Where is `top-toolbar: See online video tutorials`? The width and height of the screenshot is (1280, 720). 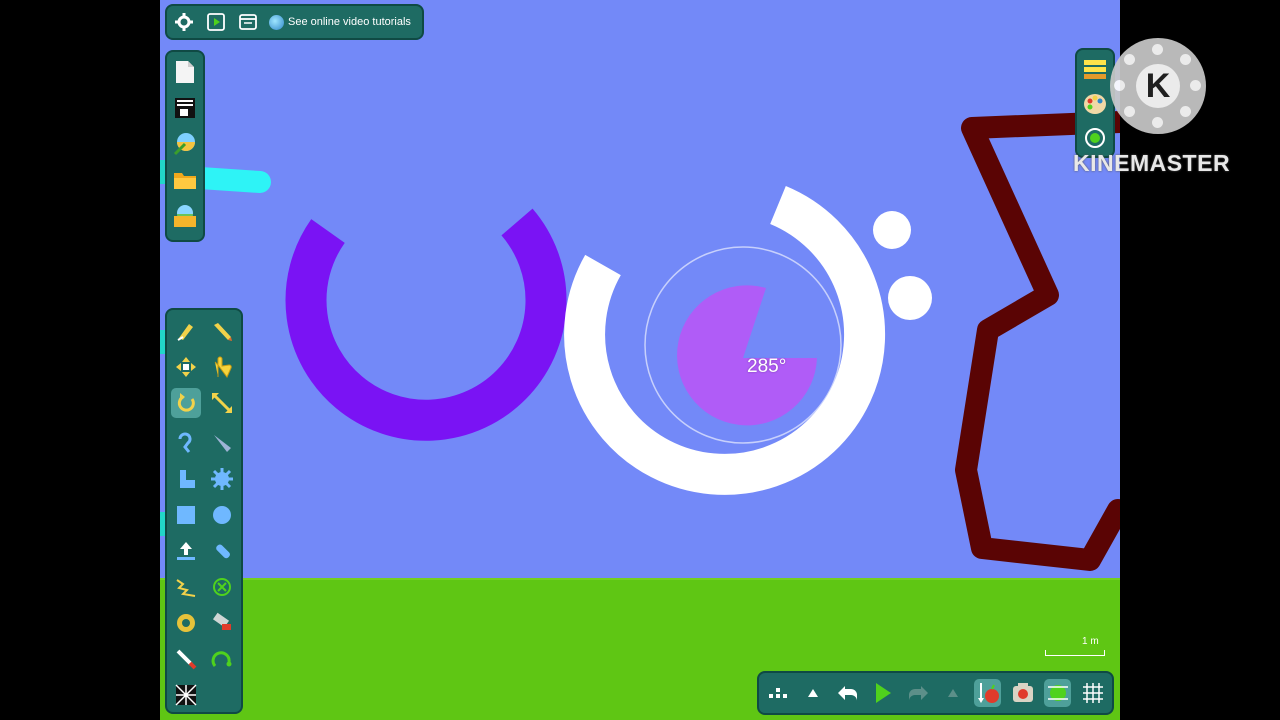 top-toolbar: See online video tutorials is located at coordinates (294, 22).